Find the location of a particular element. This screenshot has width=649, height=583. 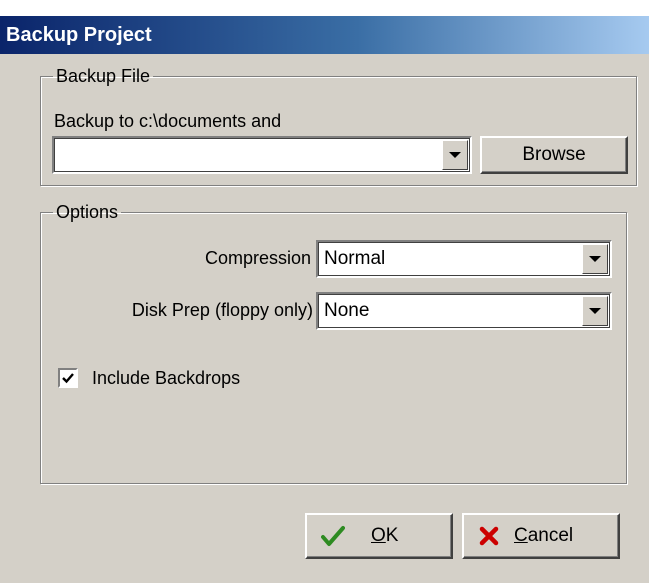

include-backdrops-label: Include Backdrops is located at coordinates (166, 378).